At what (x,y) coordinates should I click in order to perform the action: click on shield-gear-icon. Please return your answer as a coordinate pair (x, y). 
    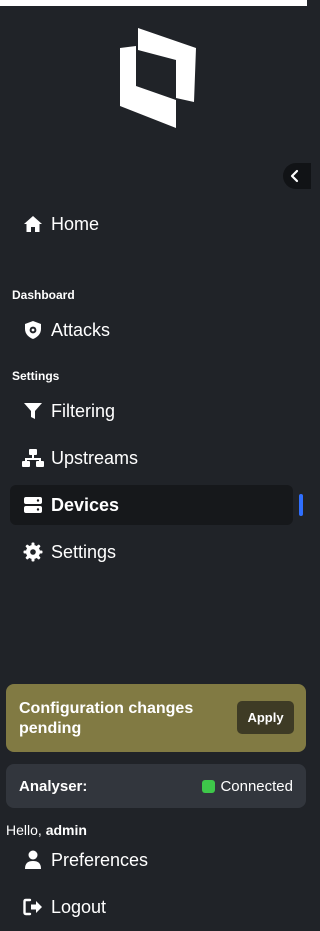
    Looking at the image, I should click on (33, 330).